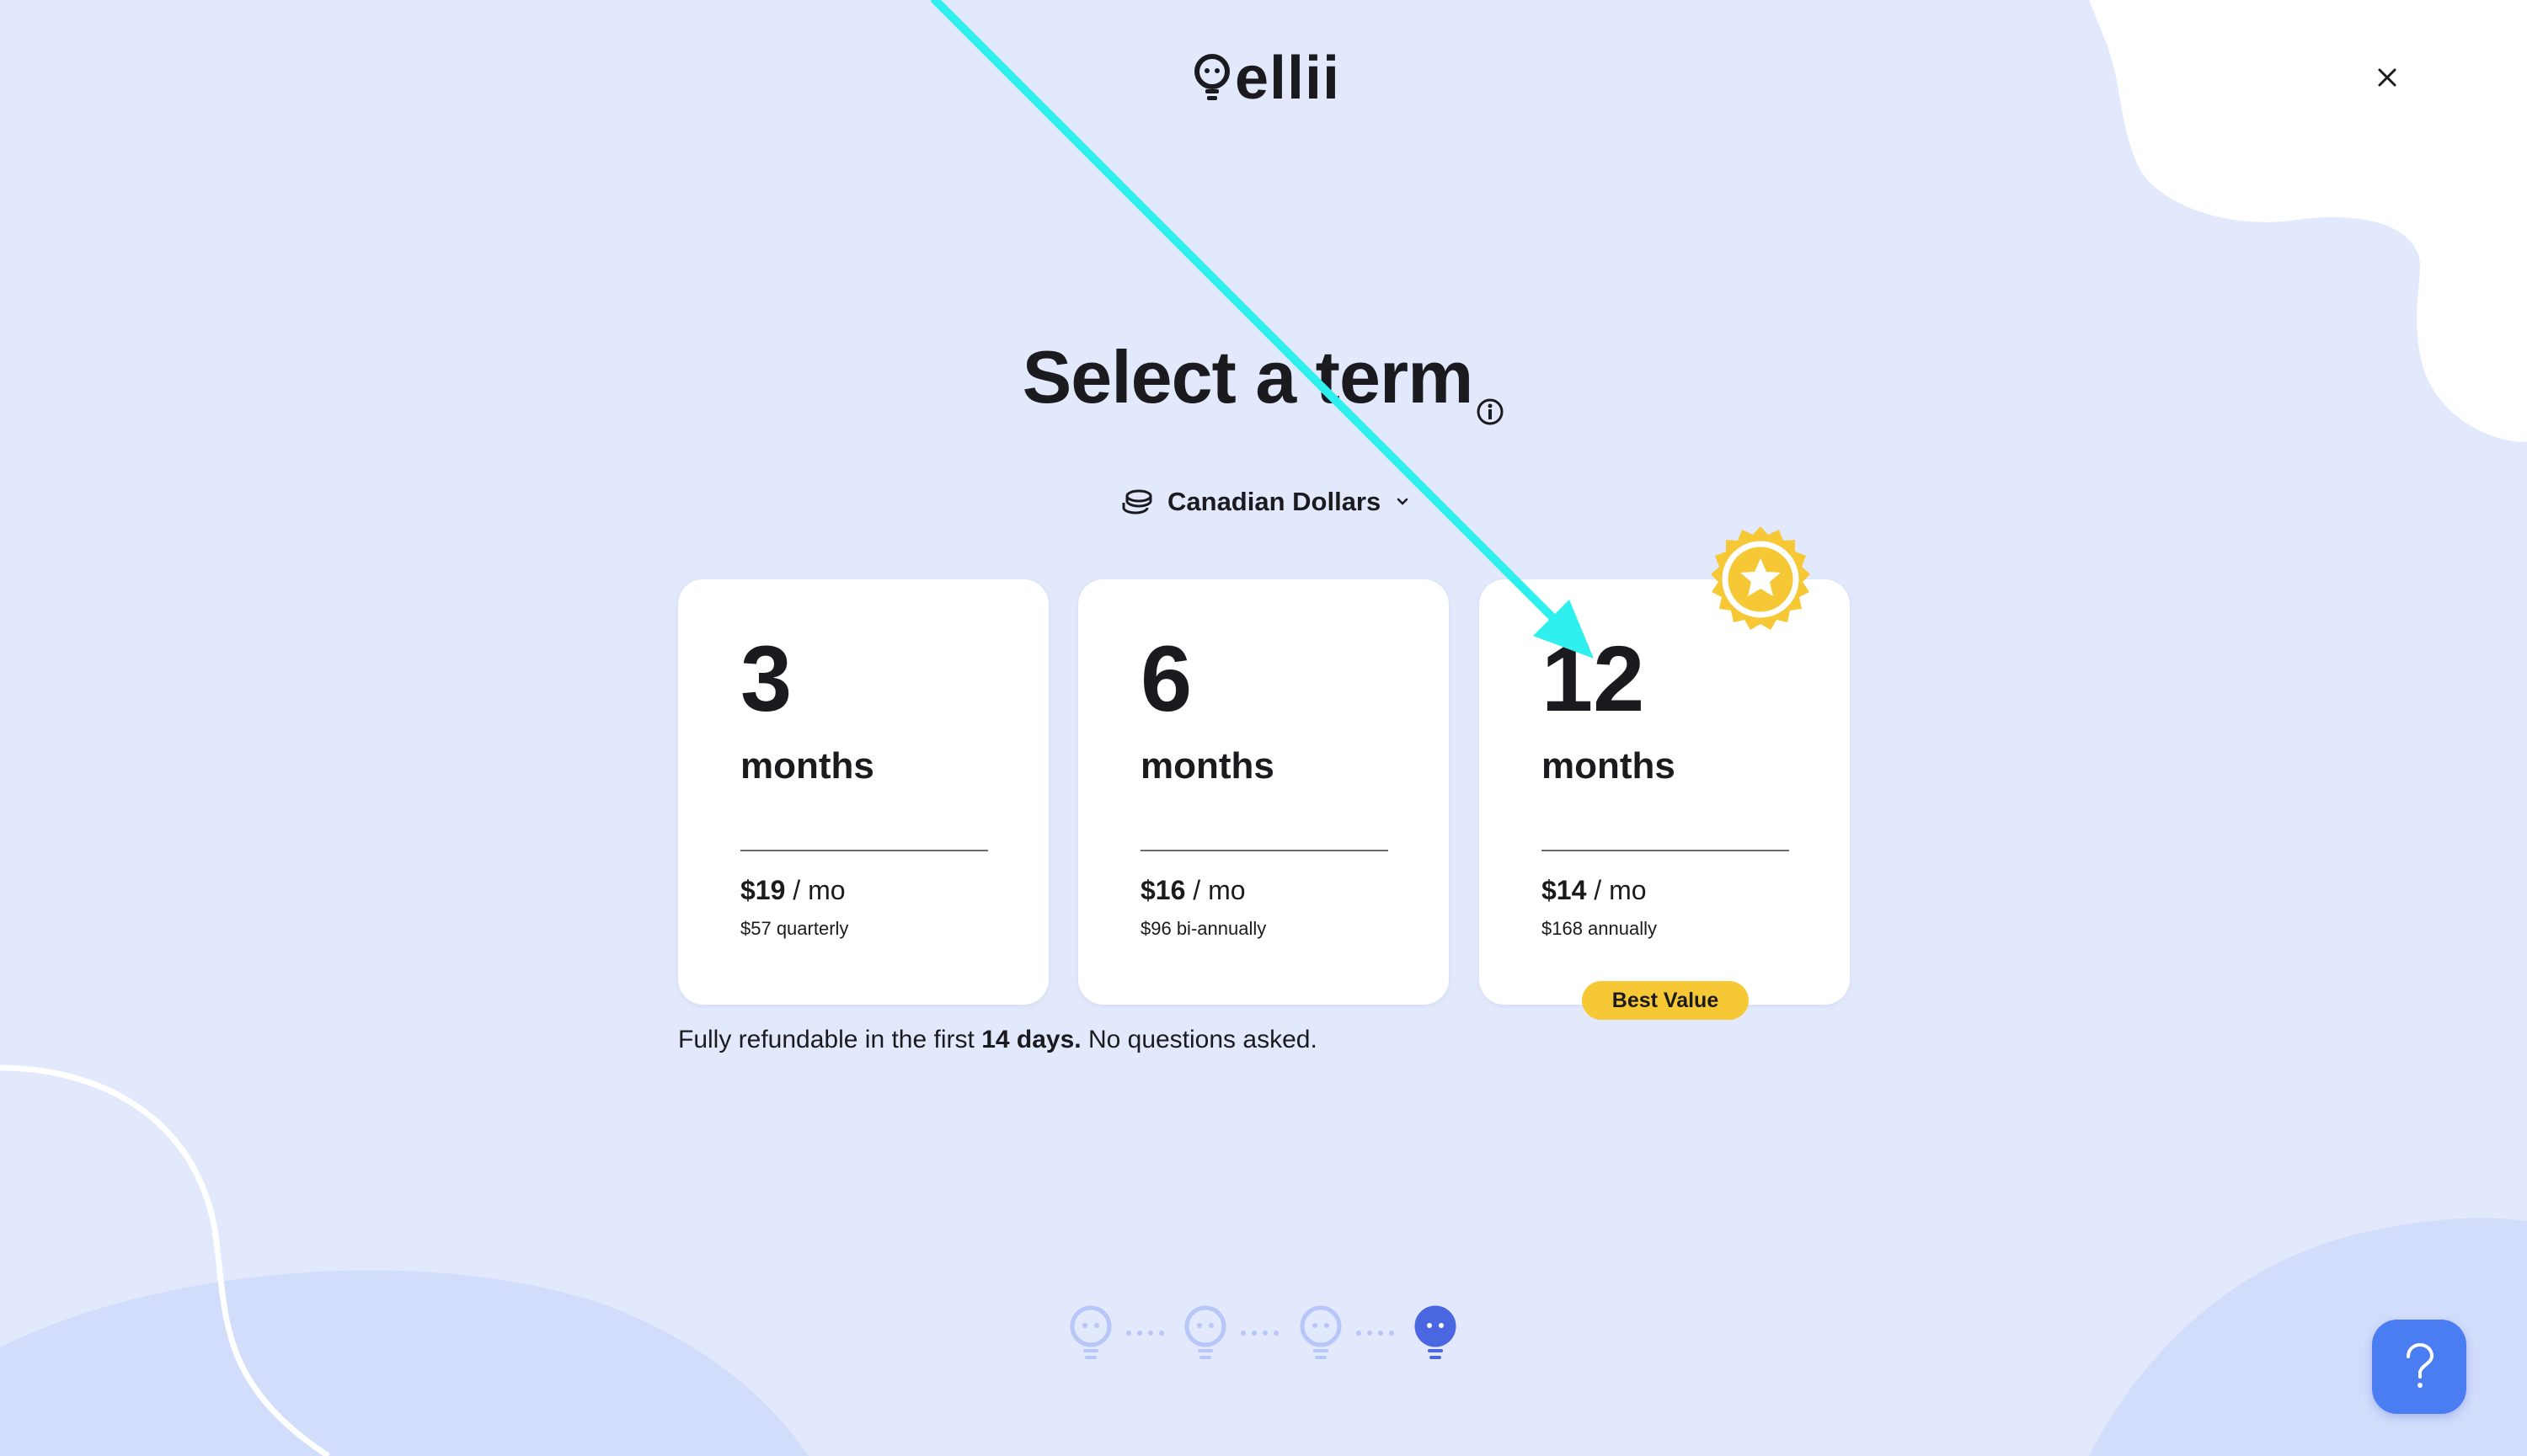 This screenshot has width=2527, height=1456. I want to click on chevron-down-icon, so click(1402, 501).